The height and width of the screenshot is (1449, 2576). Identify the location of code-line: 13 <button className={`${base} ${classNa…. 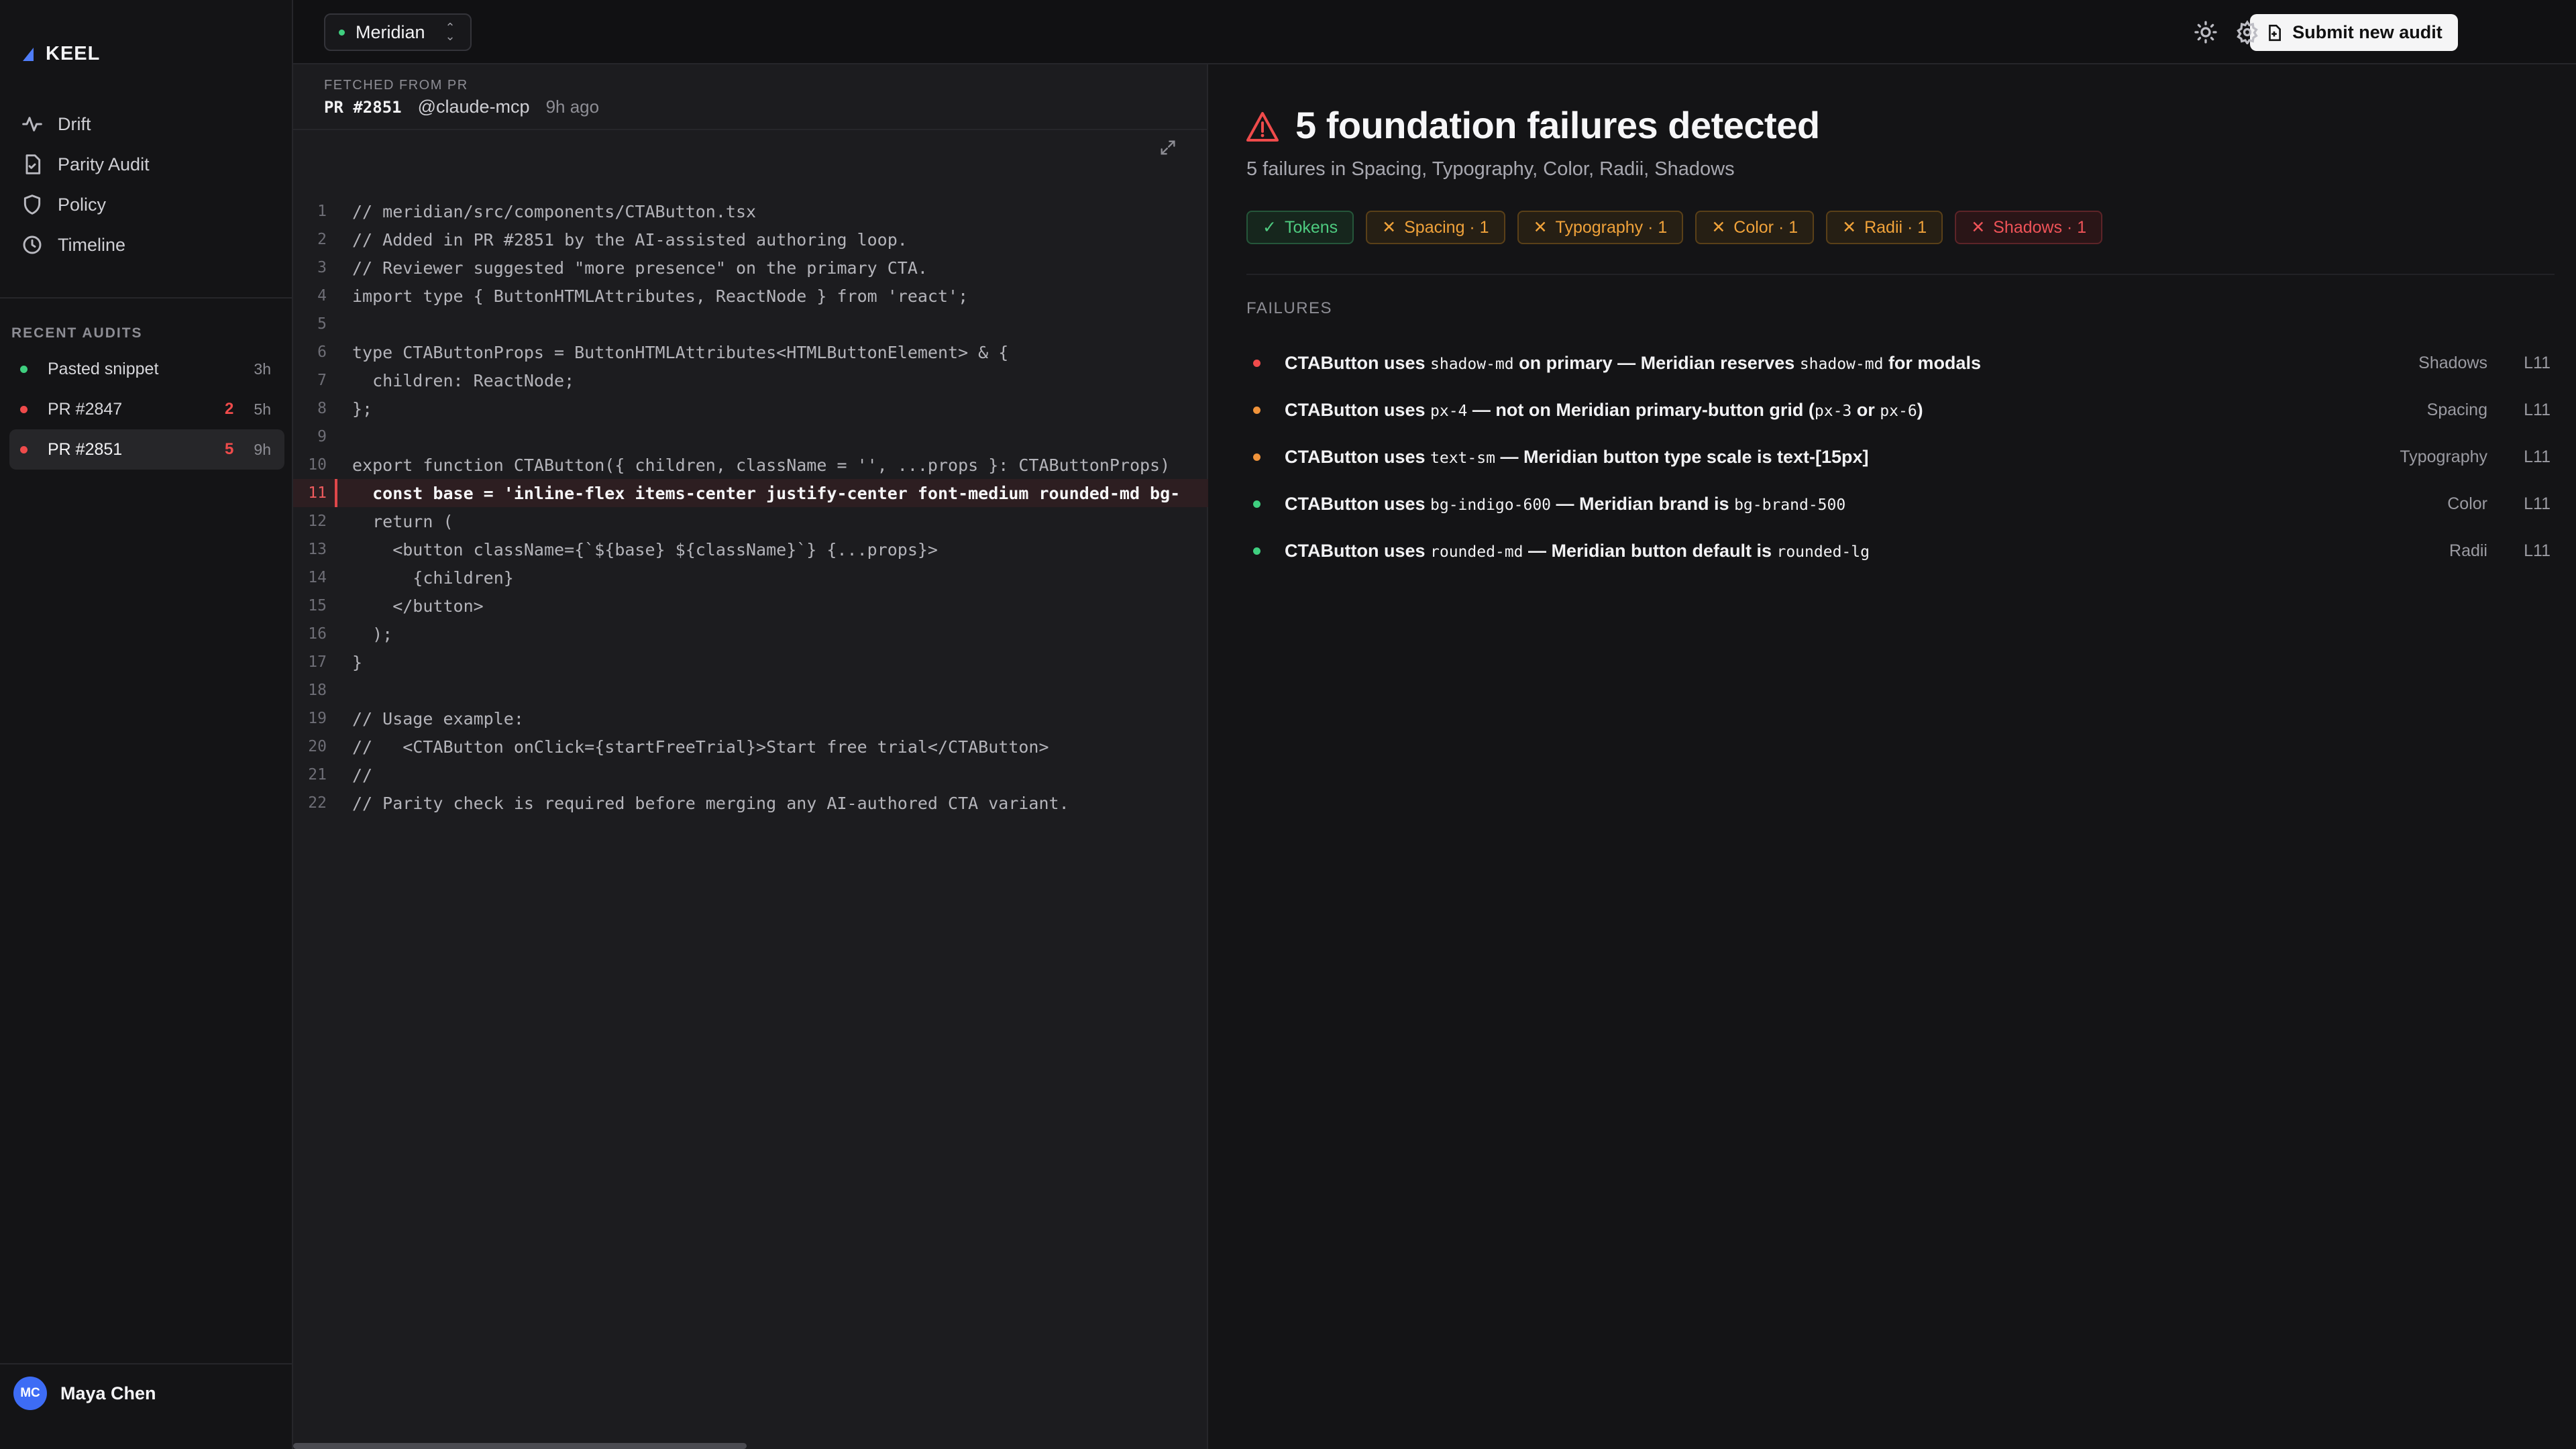
(750, 549).